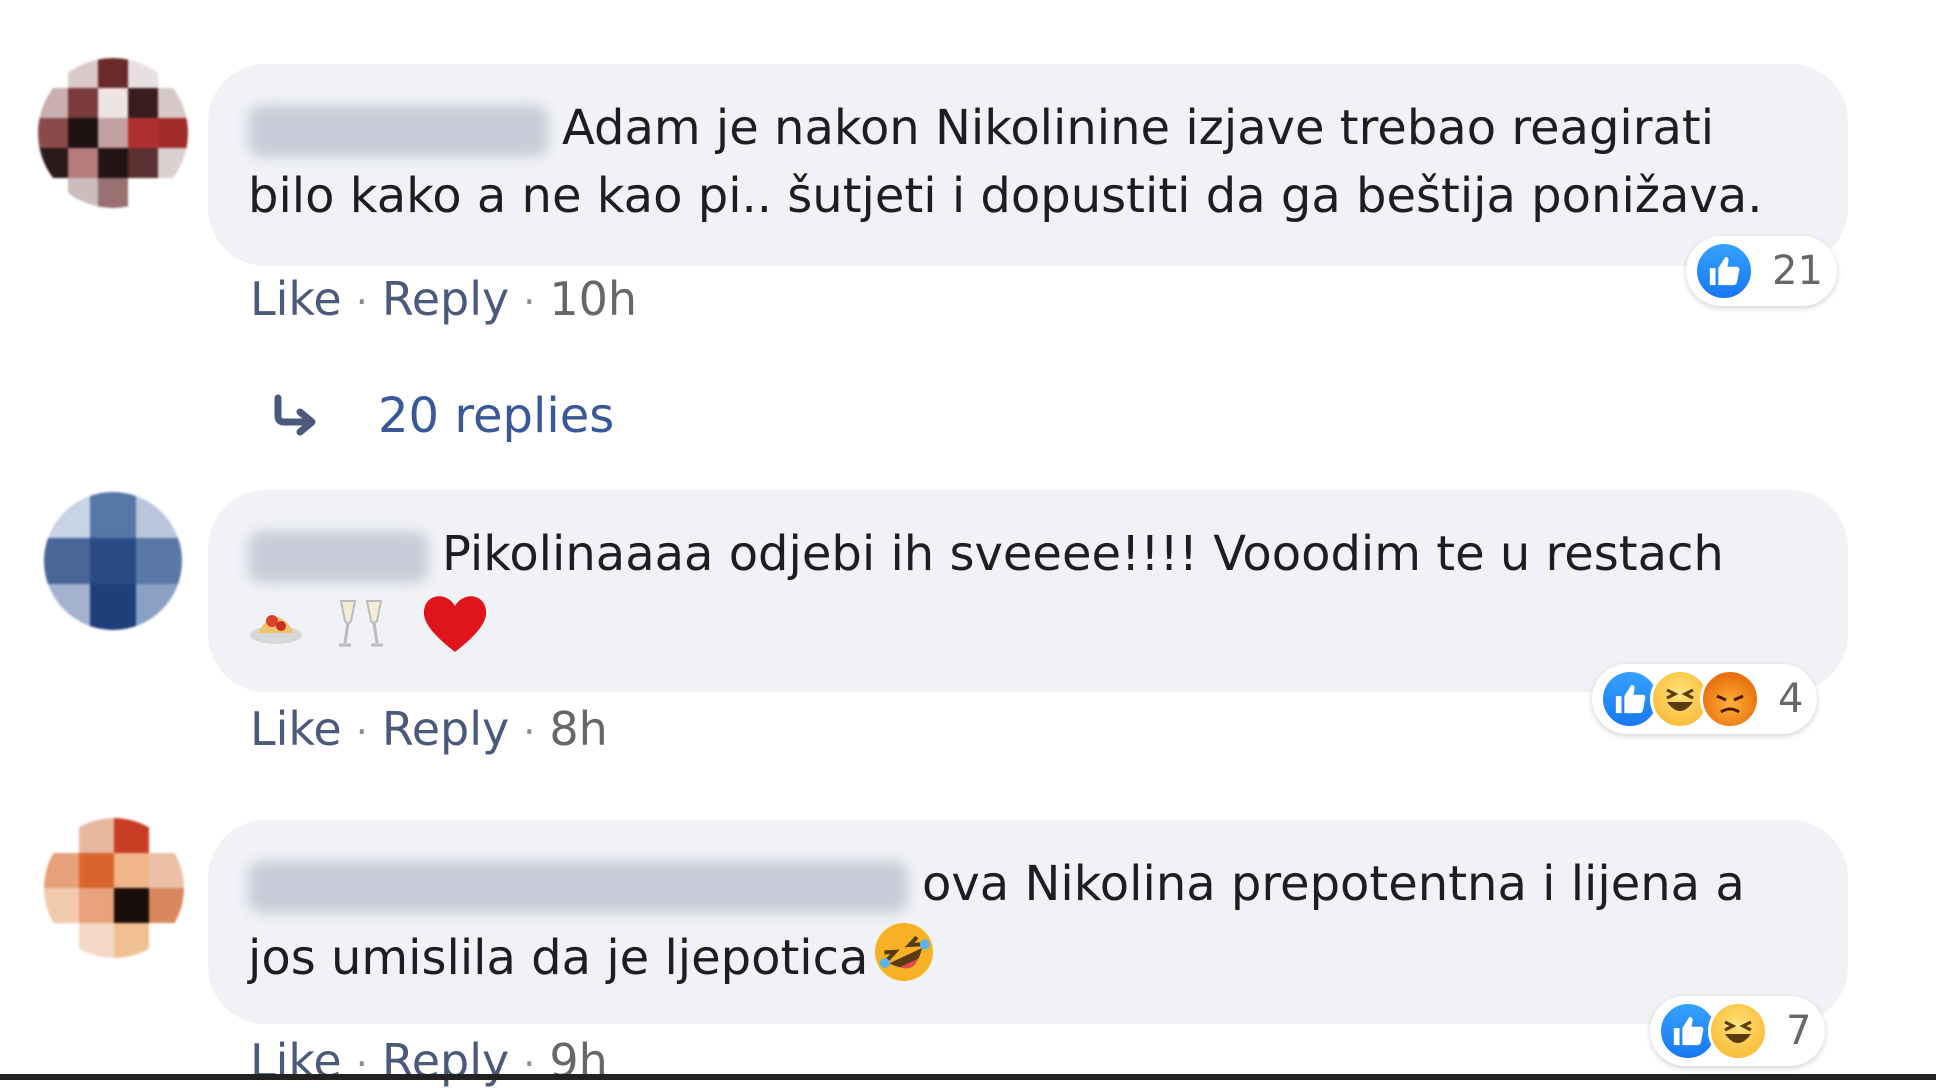  What do you see at coordinates (296, 416) in the screenshot?
I see `reply-arrow-icon` at bounding box center [296, 416].